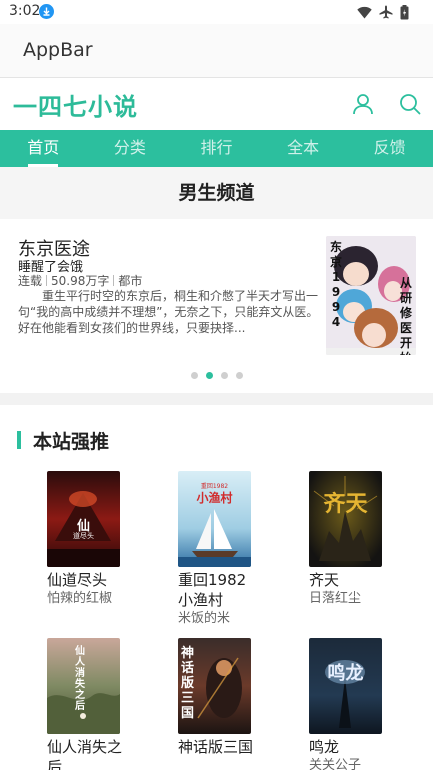  Describe the element at coordinates (85, 753) in the screenshot. I see `book-title: 仙人消失之后` at that location.